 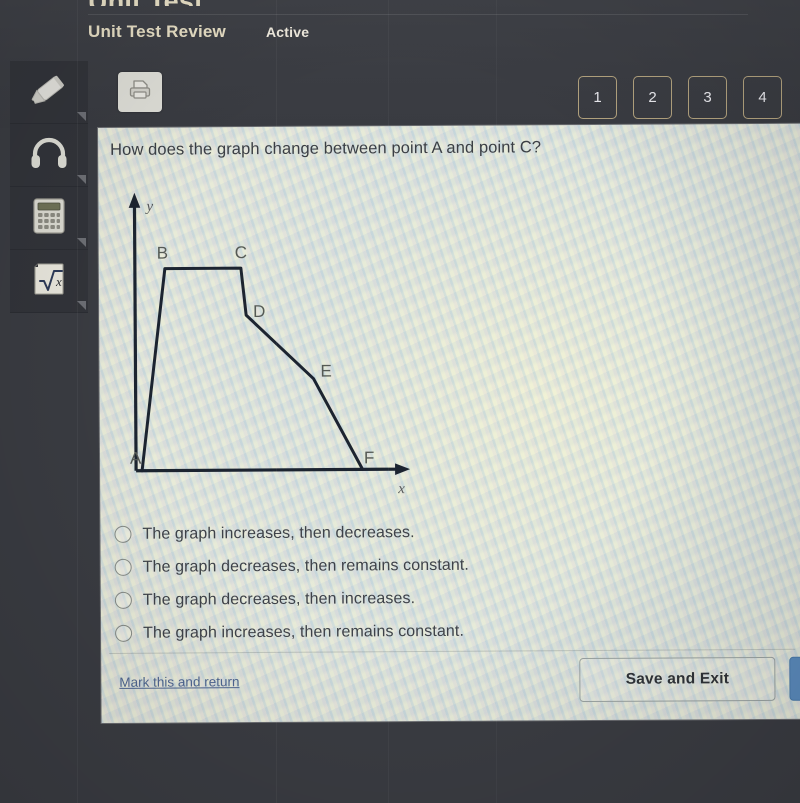 What do you see at coordinates (677, 679) in the screenshot?
I see `save-and-exit-button: Save and Exit` at bounding box center [677, 679].